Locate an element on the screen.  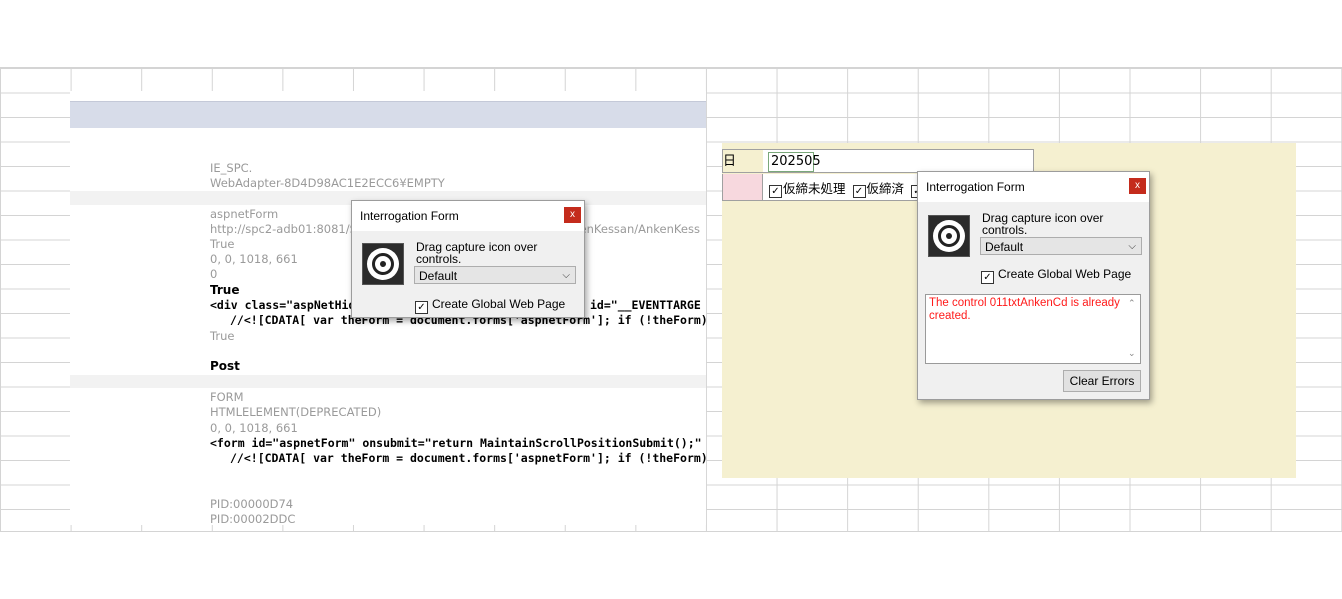
property-value: http://spc2-adb01:8081/Spc is located at coordinates (290, 229).